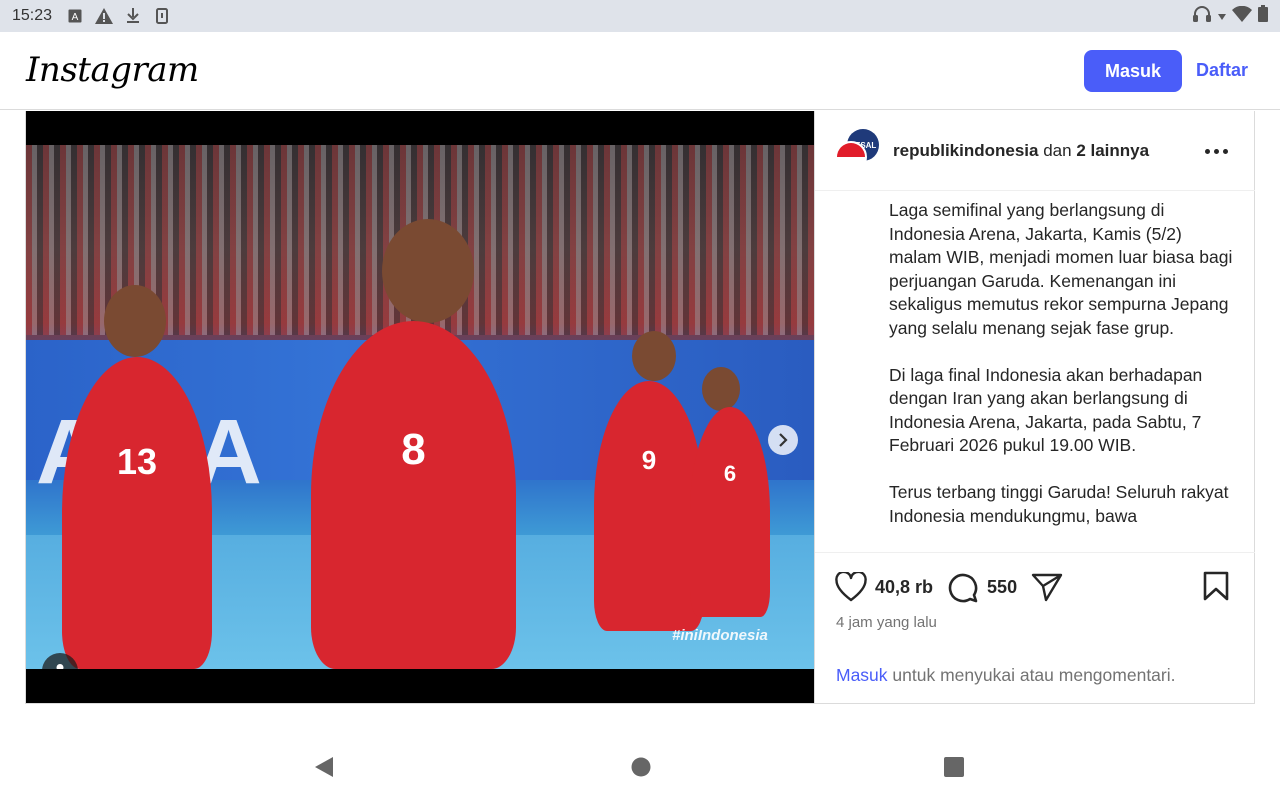 The width and height of the screenshot is (1280, 800). Describe the element at coordinates (1242, 16) in the screenshot. I see `wifi-icon` at that location.